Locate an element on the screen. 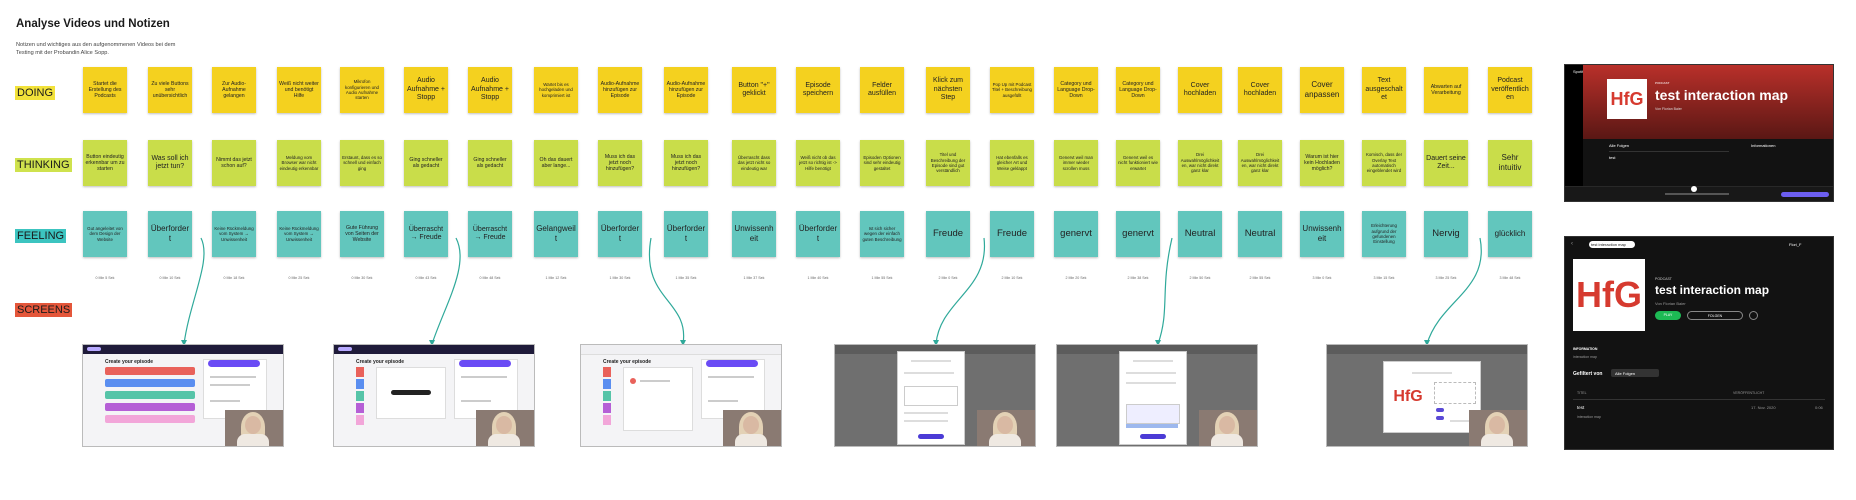 This screenshot has height=500, width=1856. sticky-text: Audio-Aufnahme hinzufügen zur Episode is located at coordinates (620, 90).